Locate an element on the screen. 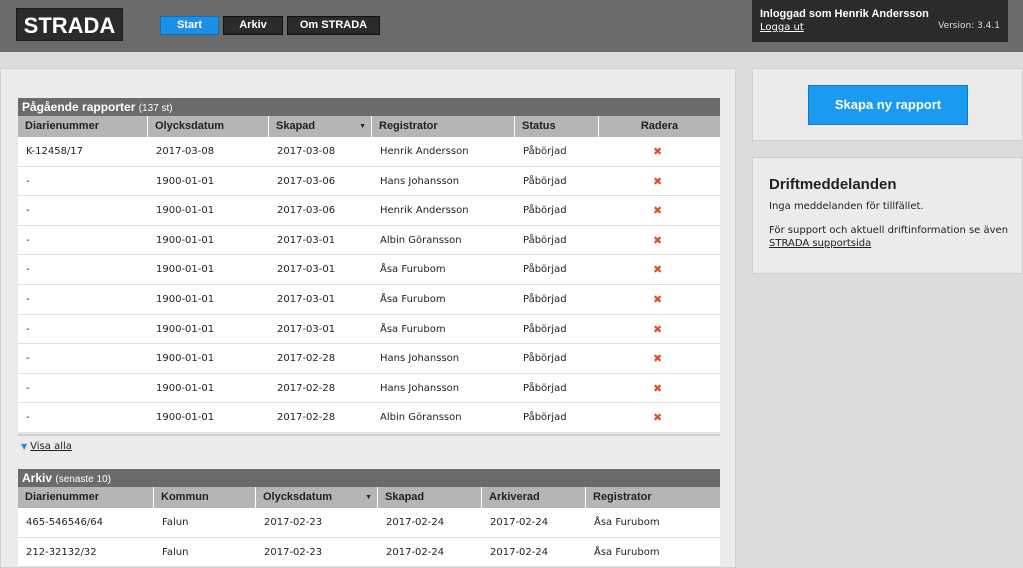  cell-olycksdatum: 2017-03-08 is located at coordinates (185, 151).